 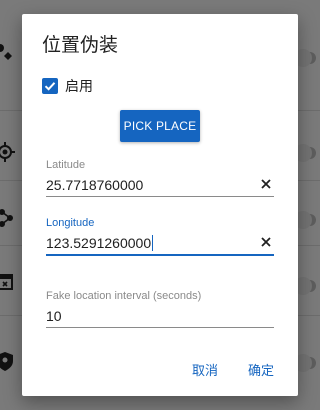 I want to click on text-caret, so click(x=153, y=243).